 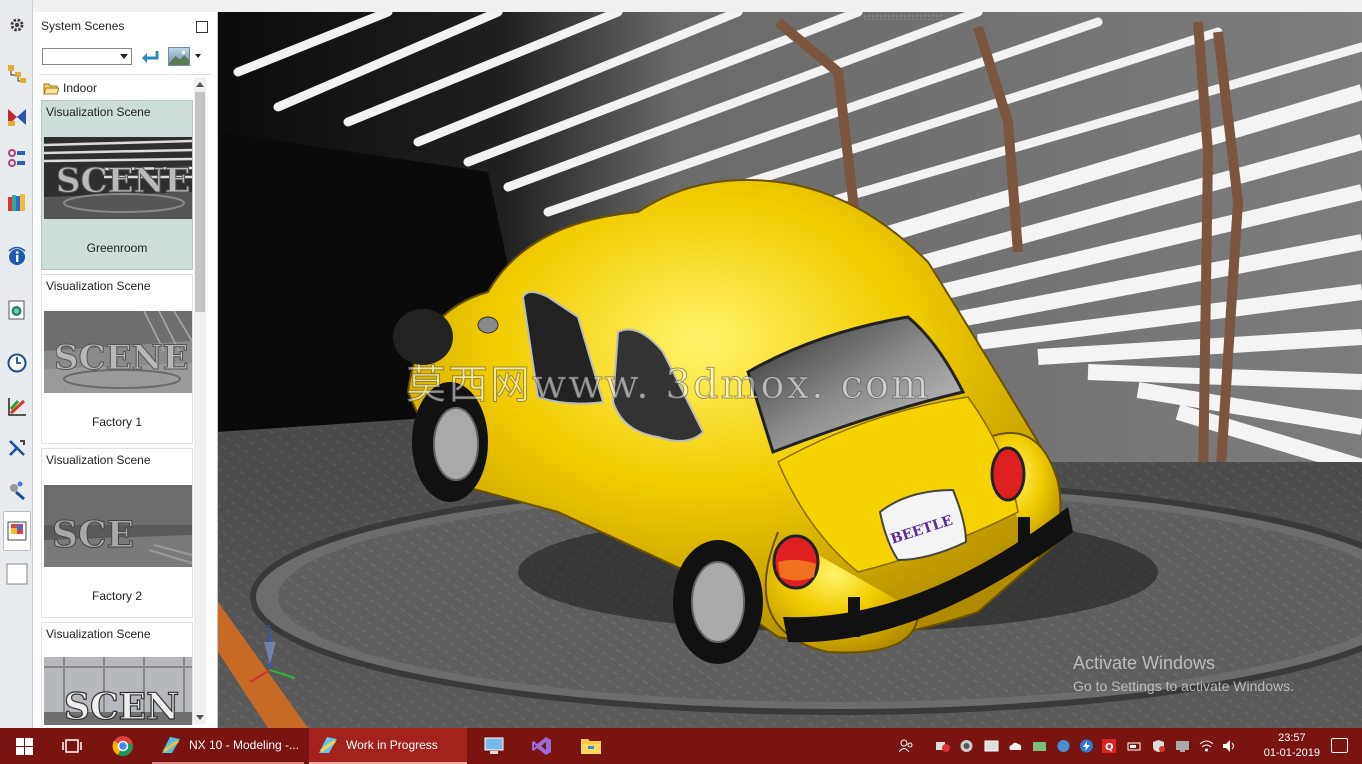 I want to click on nx-render-icon, so click(x=328, y=745).